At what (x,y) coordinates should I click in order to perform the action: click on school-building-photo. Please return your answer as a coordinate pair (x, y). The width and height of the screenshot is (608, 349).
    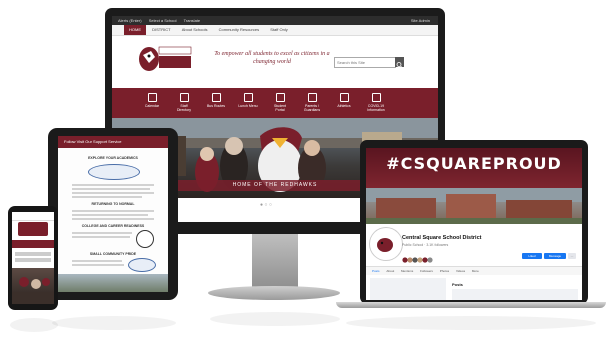
    Looking at the image, I should click on (474, 206).